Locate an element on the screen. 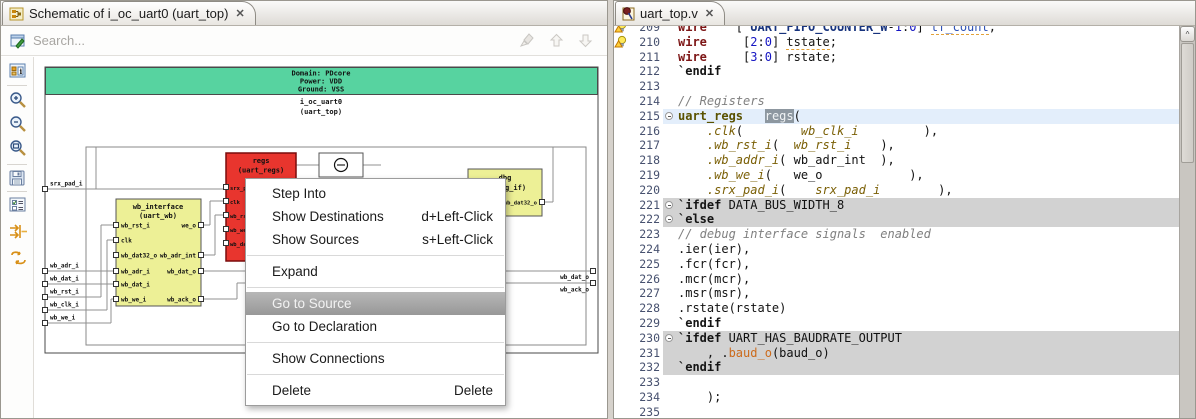  zoom-out-icon is located at coordinates (18, 124).